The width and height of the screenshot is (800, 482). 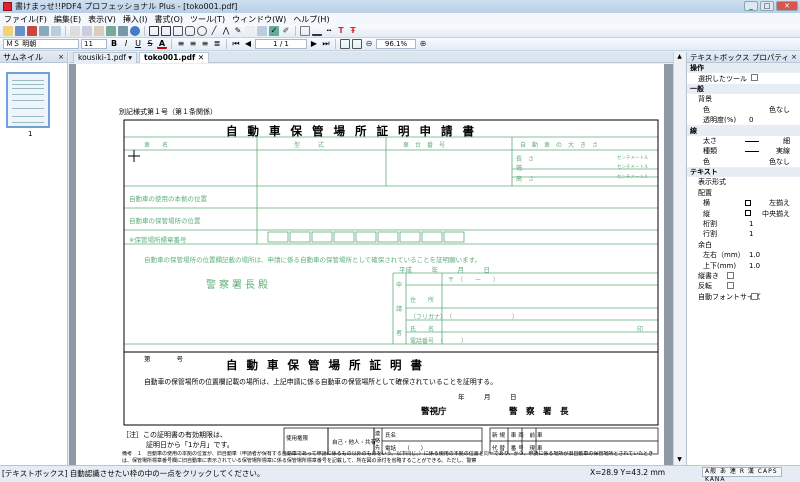 What do you see at coordinates (326, 44) in the screenshot?
I see `last-page-icon: ⏭` at bounding box center [326, 44].